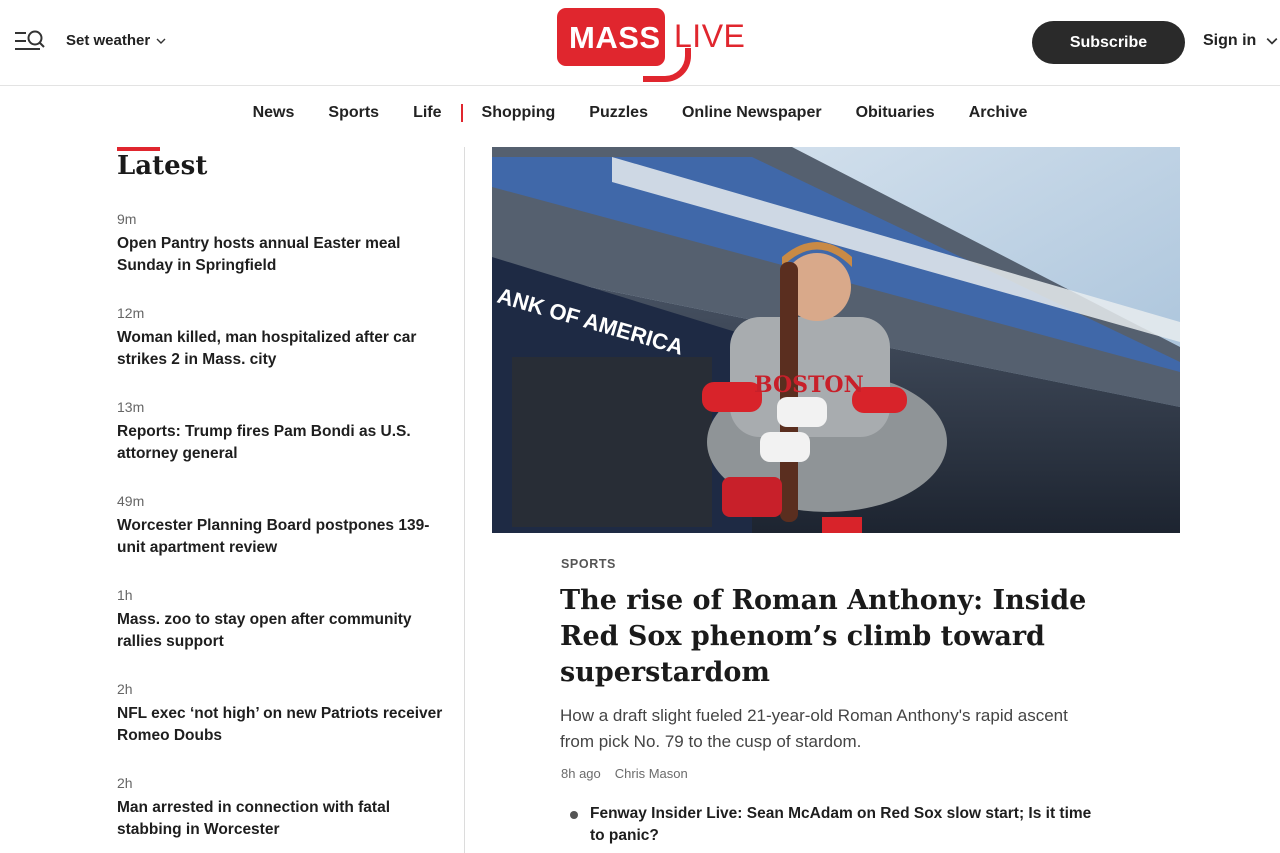  Describe the element at coordinates (353, 113) in the screenshot. I see `nav-item-sports: Sports` at that location.